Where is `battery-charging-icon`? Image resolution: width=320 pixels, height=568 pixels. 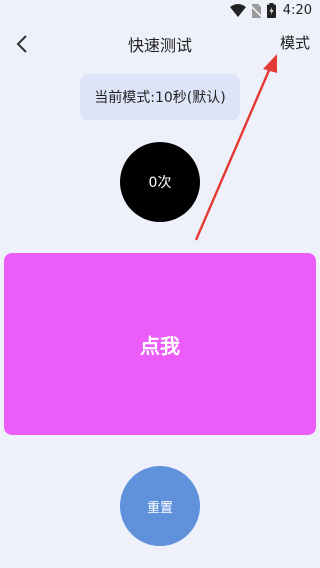 battery-charging-icon is located at coordinates (271, 10).